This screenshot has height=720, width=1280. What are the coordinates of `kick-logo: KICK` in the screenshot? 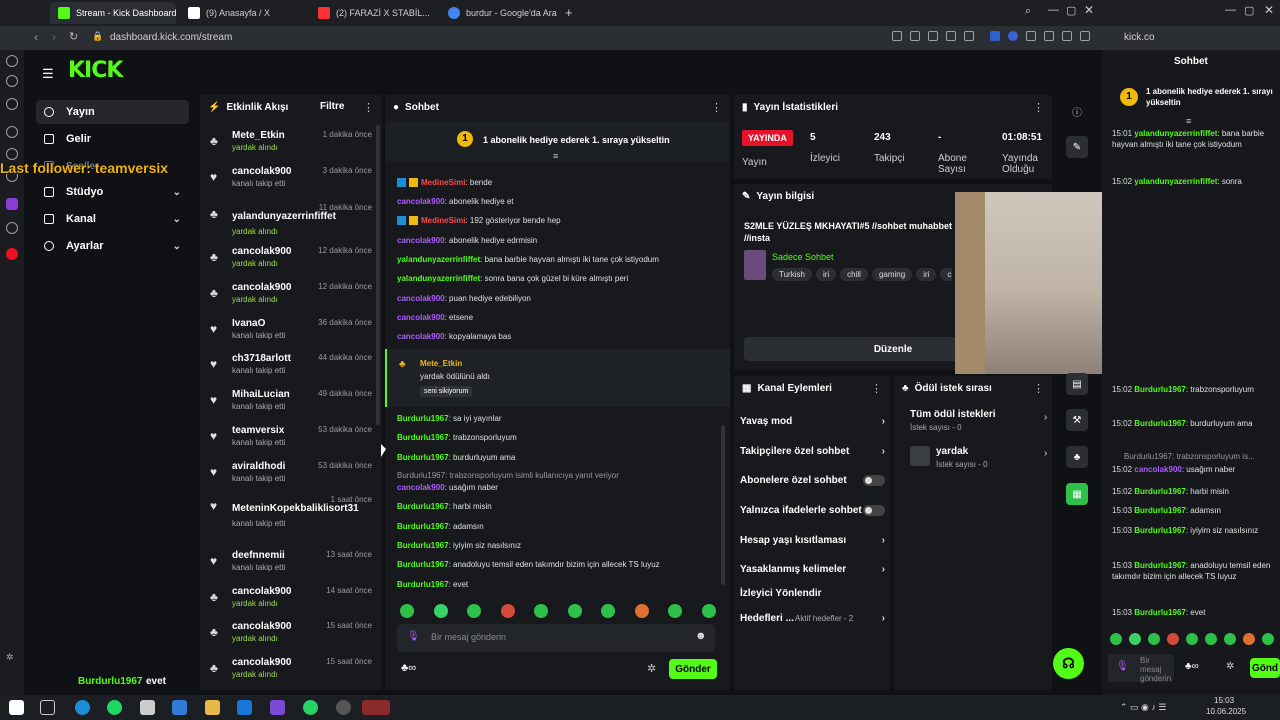 It's located at (95, 70).